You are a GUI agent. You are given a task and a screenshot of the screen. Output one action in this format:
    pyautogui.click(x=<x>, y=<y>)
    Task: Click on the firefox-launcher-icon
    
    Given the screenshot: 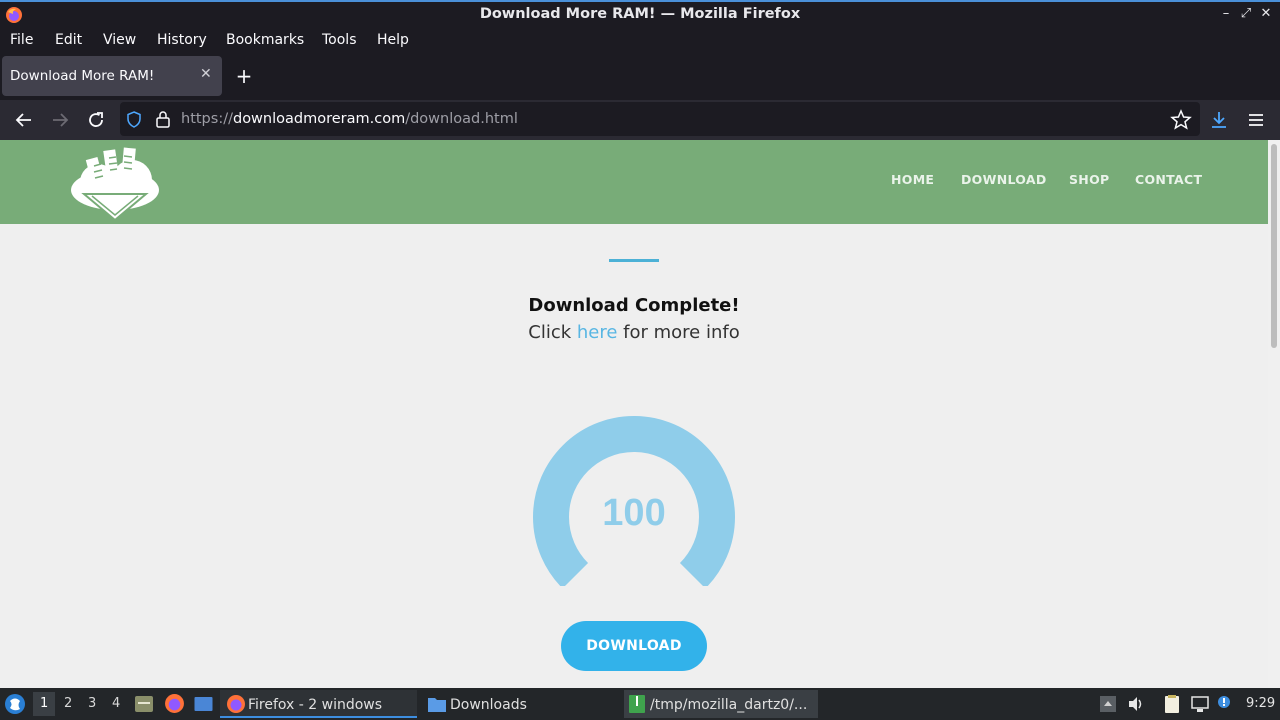 What is the action you would take?
    pyautogui.click(x=174, y=703)
    